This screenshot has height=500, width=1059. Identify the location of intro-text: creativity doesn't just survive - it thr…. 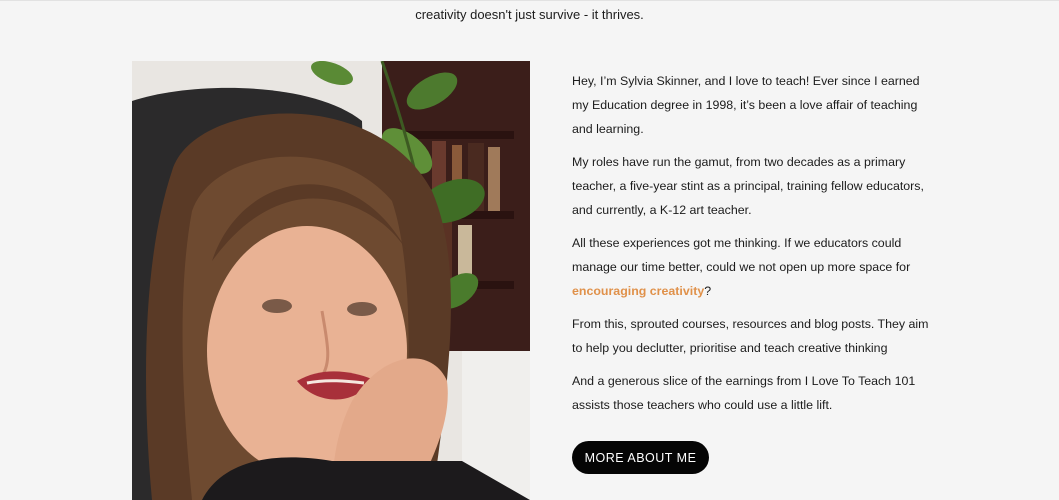
(529, 14).